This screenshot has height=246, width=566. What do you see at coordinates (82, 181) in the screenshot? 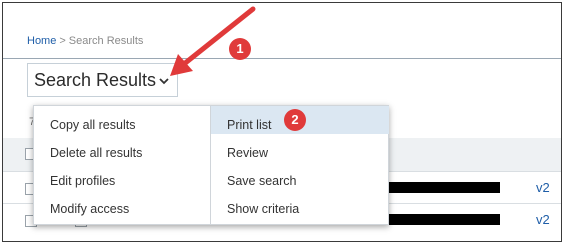
I see `menu-item-edit-profiles: Edit profiles` at bounding box center [82, 181].